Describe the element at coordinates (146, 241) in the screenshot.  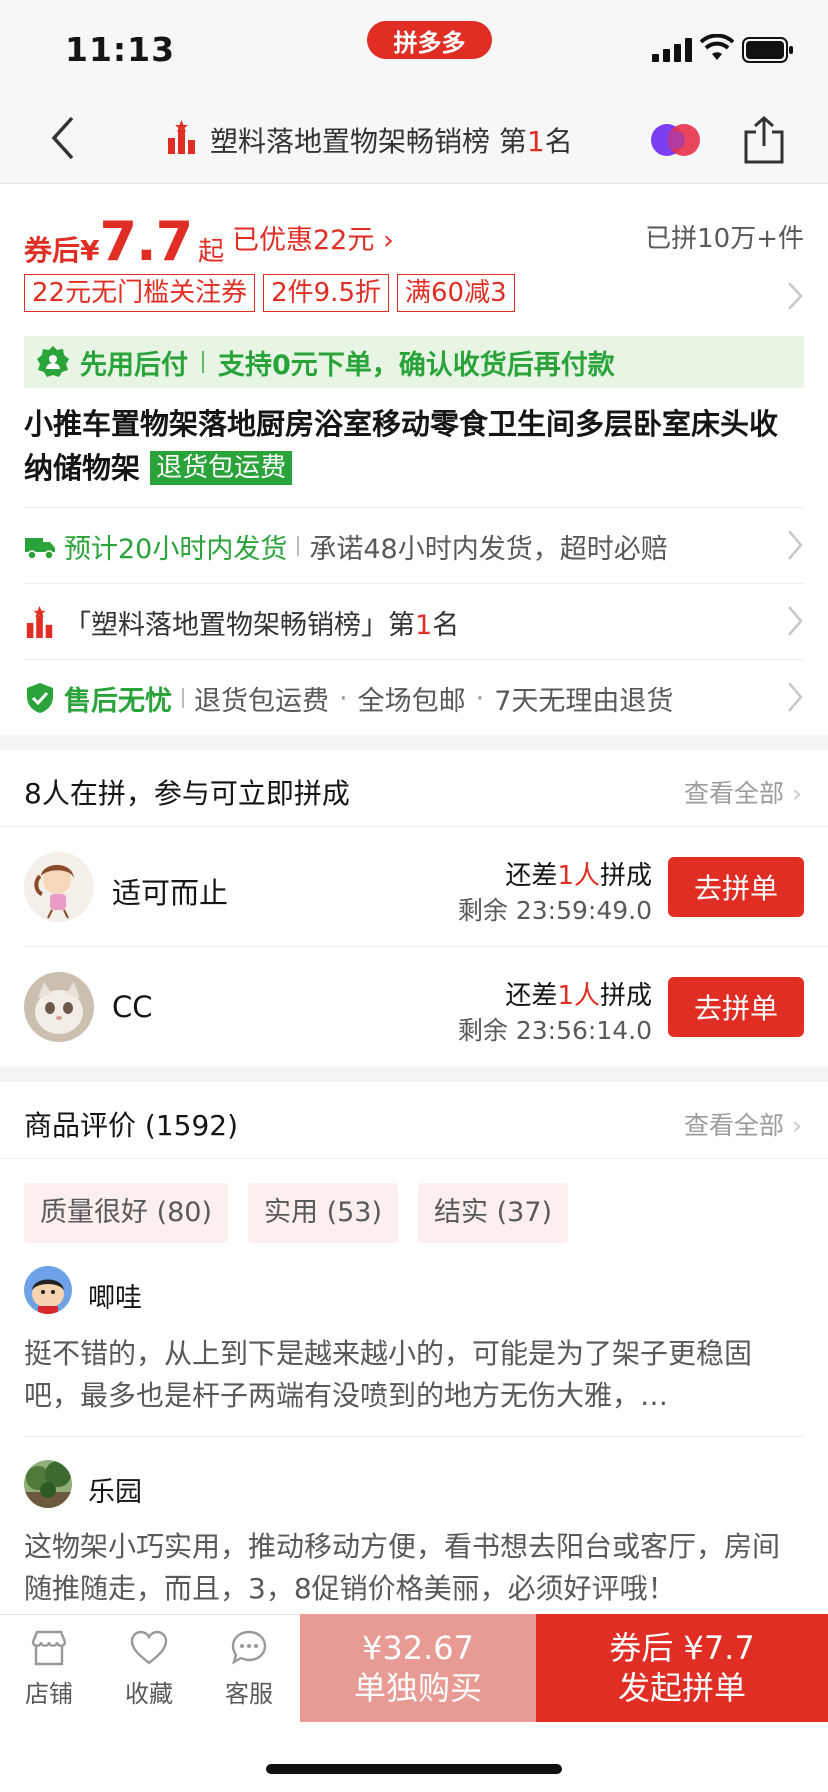
I see `price-value: 7.7` at that location.